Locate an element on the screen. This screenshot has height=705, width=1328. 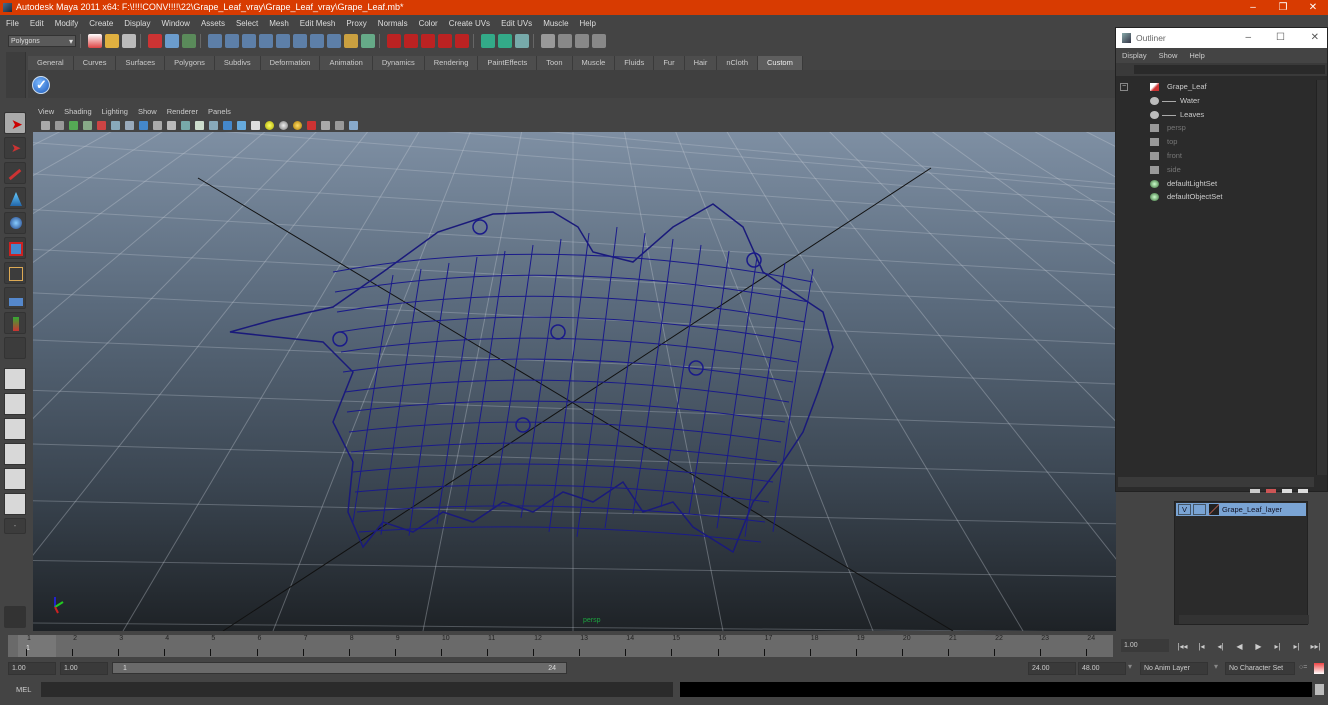
shelf-tab-surfaces: Surfaces is located at coordinates (141, 63).